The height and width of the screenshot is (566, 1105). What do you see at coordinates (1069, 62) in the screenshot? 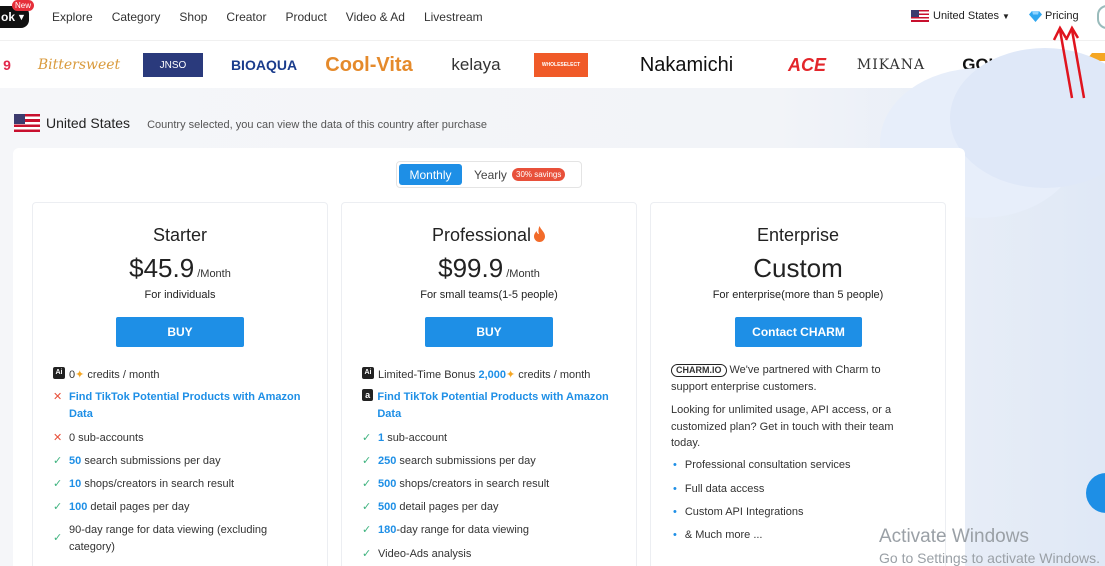
I see `annotation-arrow-icon` at bounding box center [1069, 62].